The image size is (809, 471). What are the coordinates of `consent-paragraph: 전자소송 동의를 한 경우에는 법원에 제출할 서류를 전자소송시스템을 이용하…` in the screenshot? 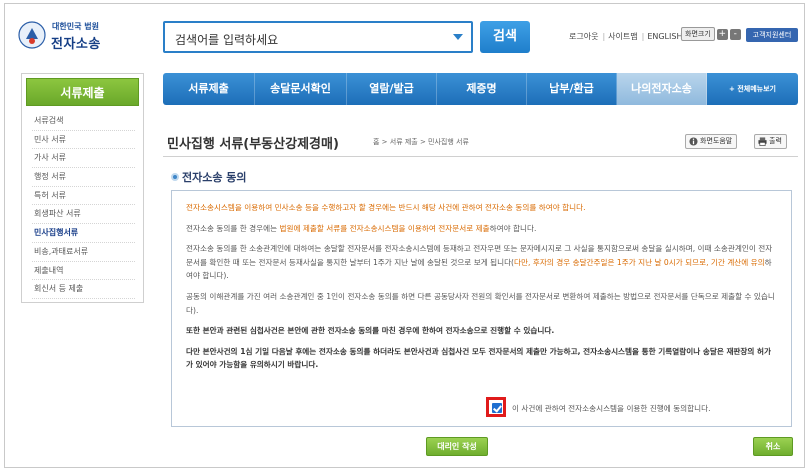 It's located at (481, 229).